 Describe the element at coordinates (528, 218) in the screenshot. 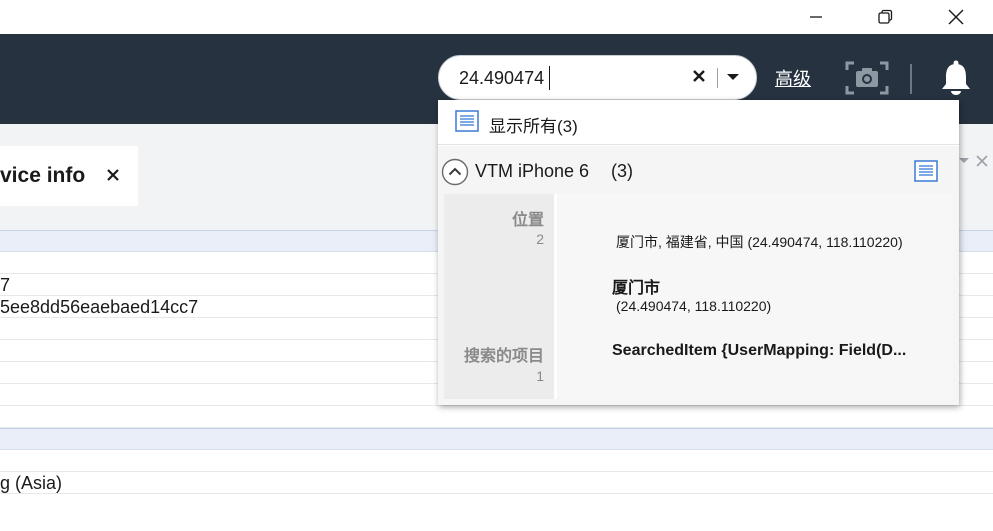

I see `category-label-location: 位置` at that location.